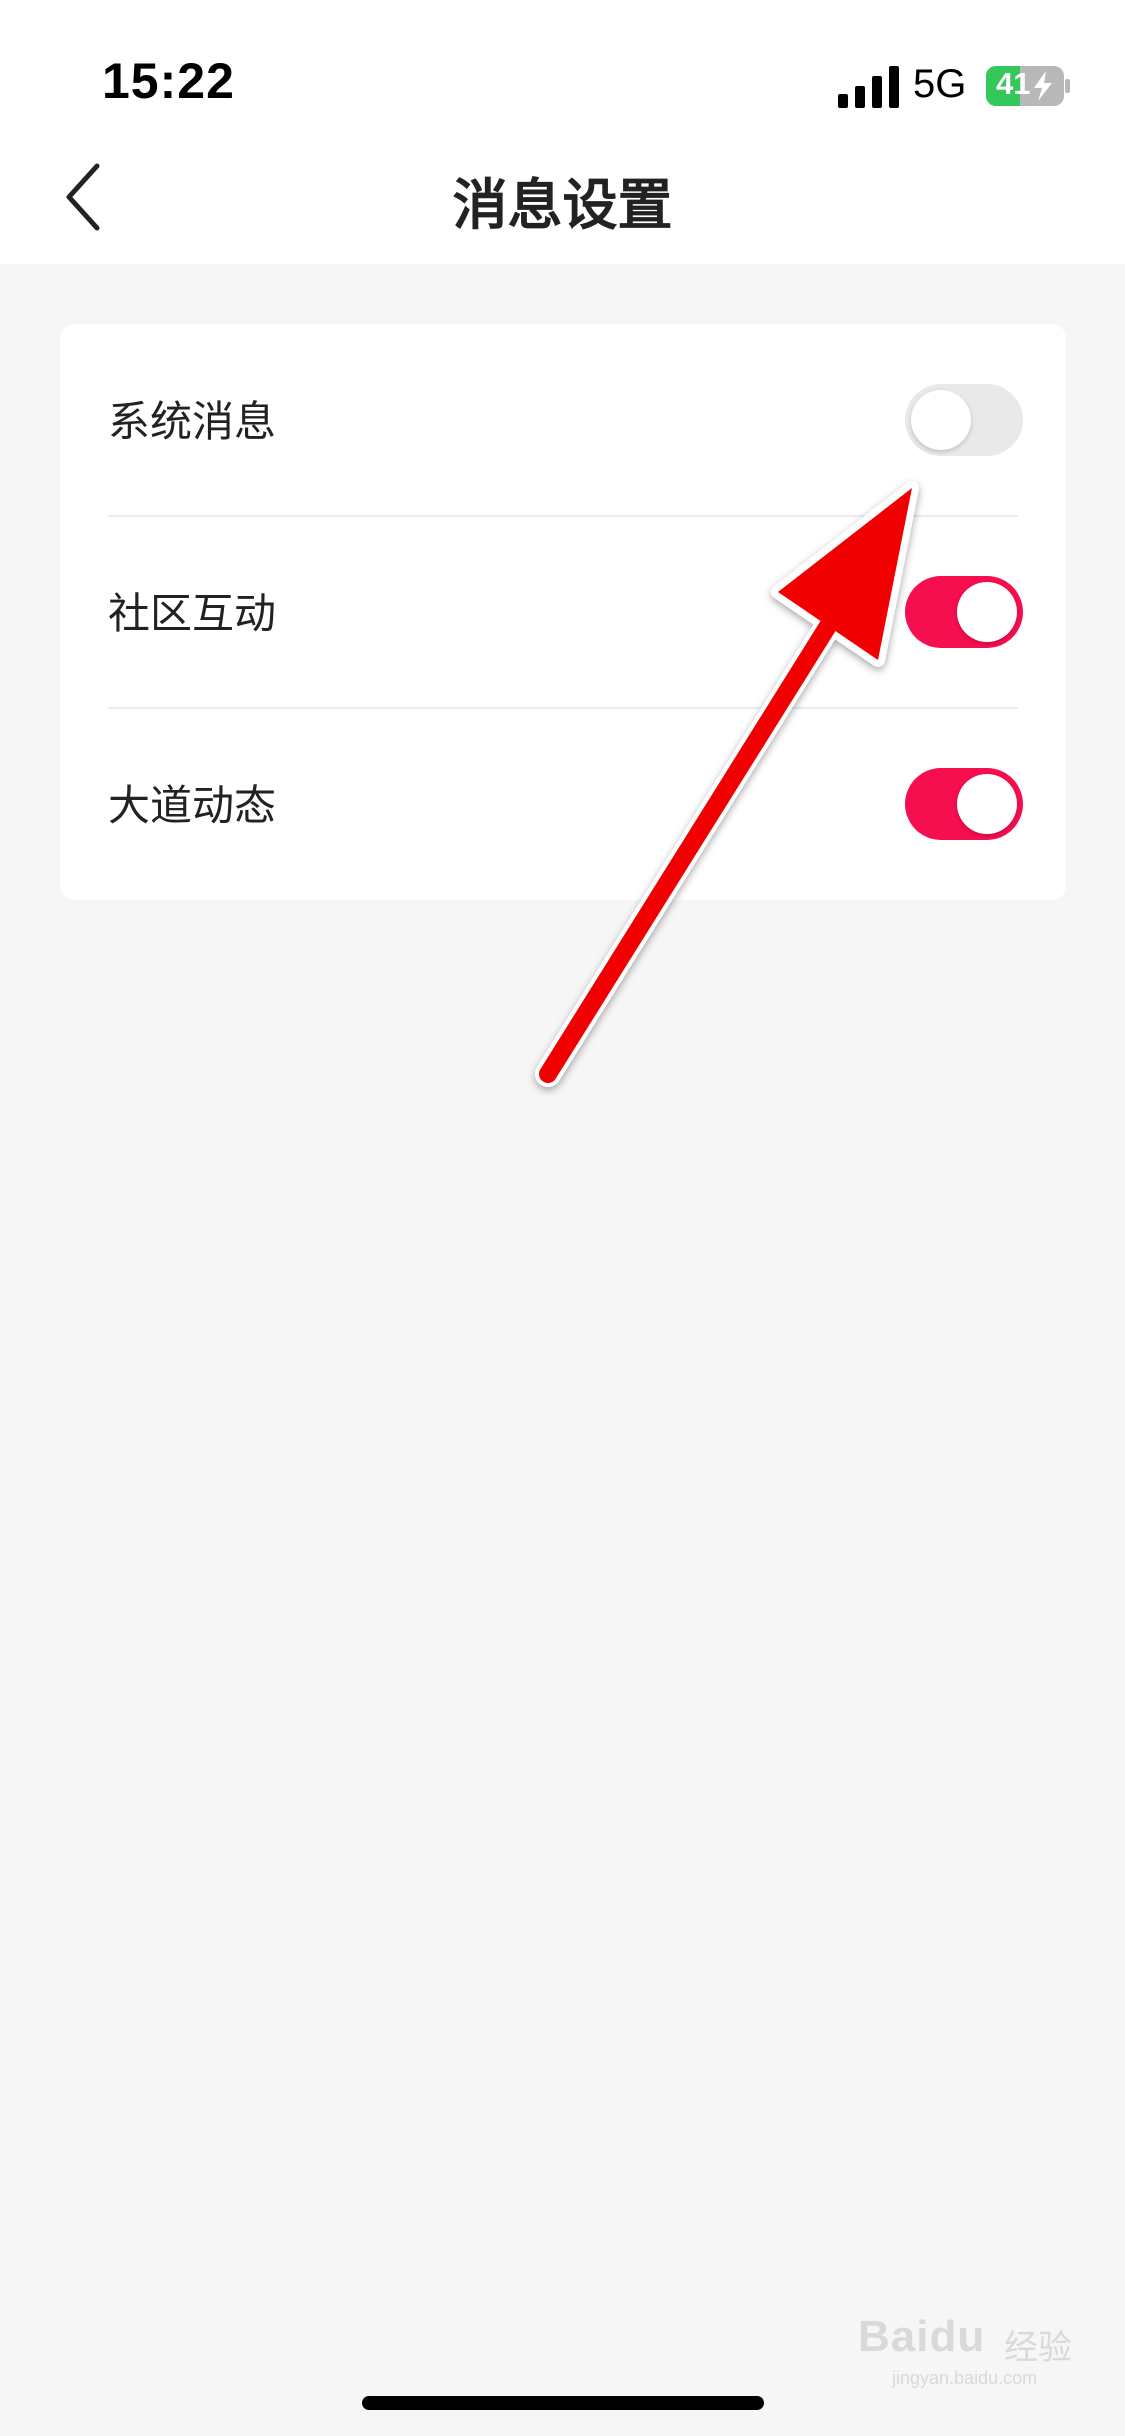 Image resolution: width=1125 pixels, height=2436 pixels. I want to click on watermark-url: jingyan.baidu.com, so click(965, 2378).